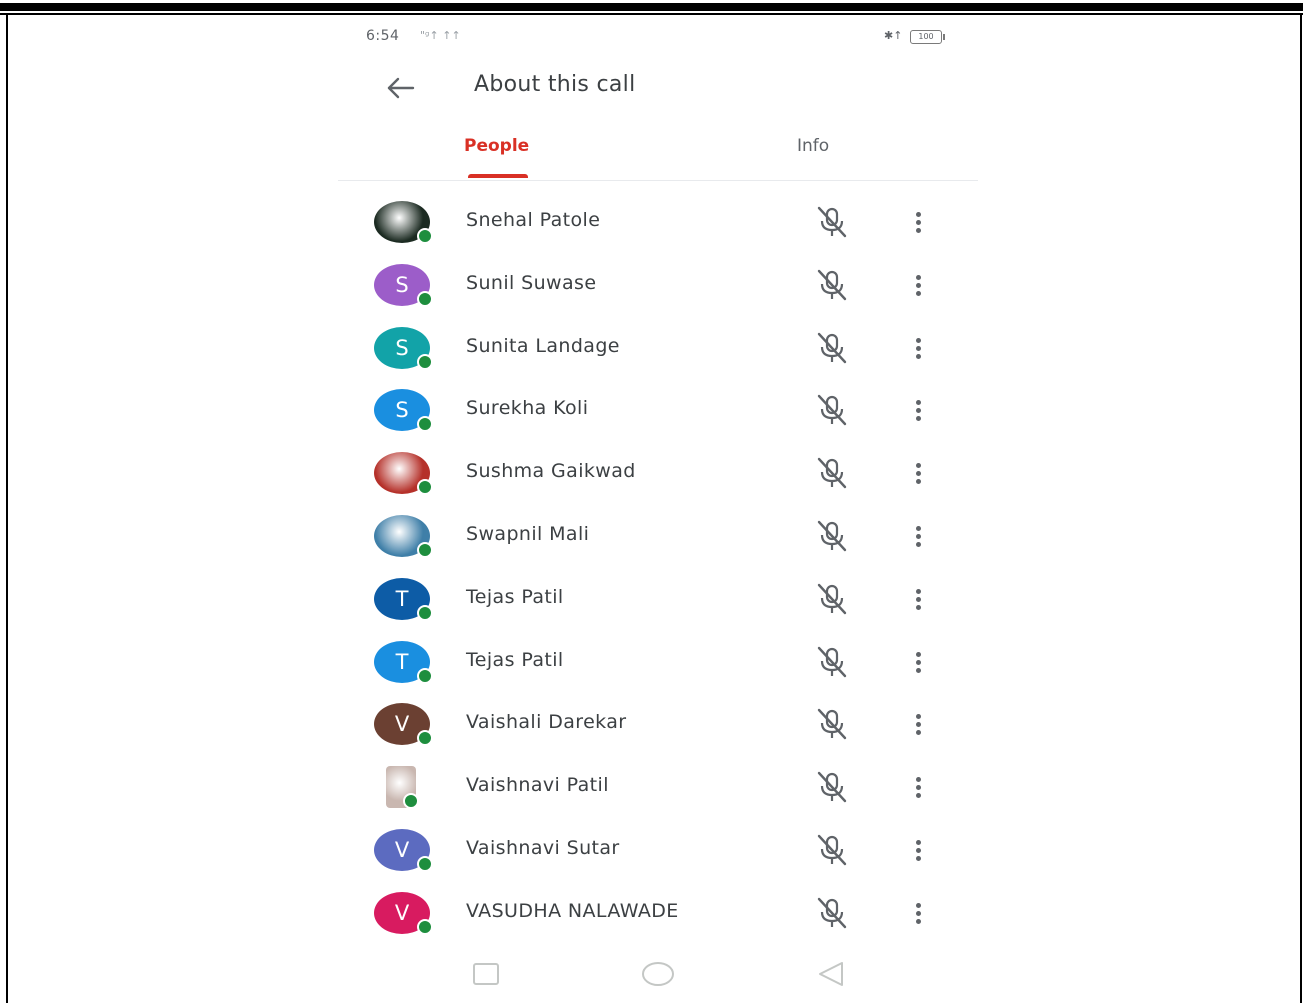  What do you see at coordinates (658, 410) in the screenshot?
I see `participant-row: S Surekha Koli` at bounding box center [658, 410].